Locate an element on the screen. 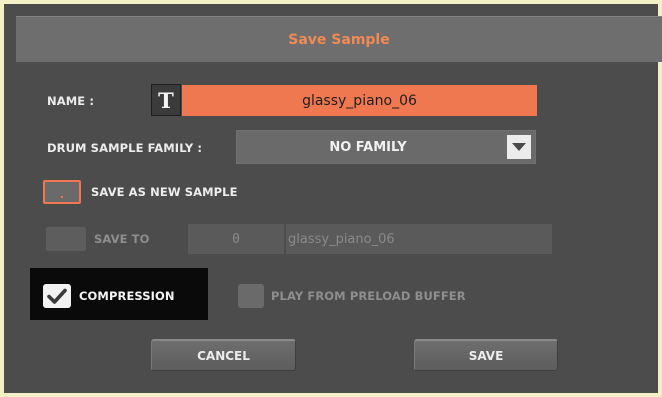 Image resolution: width=662 pixels, height=397 pixels. sample-name-field: glassy_piano_06 is located at coordinates (359, 100).